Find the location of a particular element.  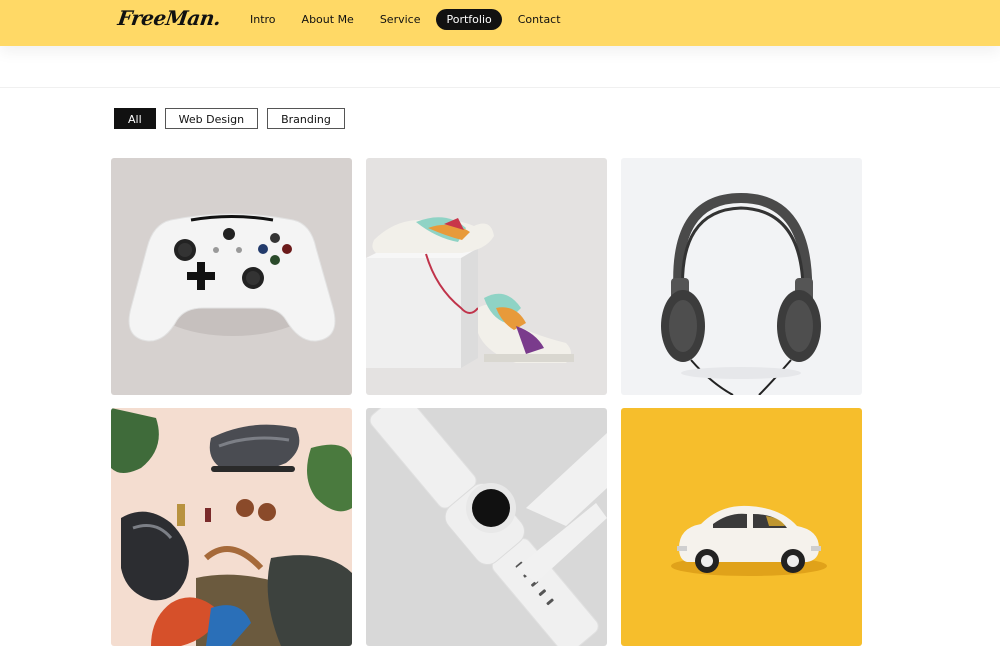

portfolio-item-sneakers is located at coordinates (486, 276).